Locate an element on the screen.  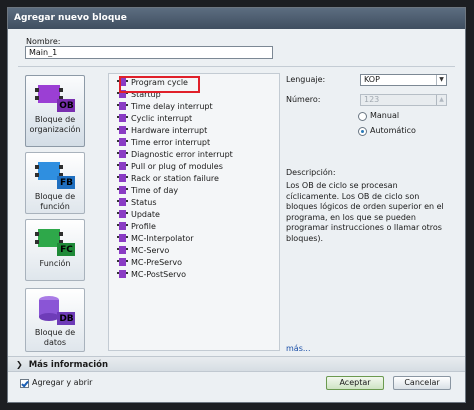
data-block-button: DB Bloque de datos is located at coordinates (55, 320).